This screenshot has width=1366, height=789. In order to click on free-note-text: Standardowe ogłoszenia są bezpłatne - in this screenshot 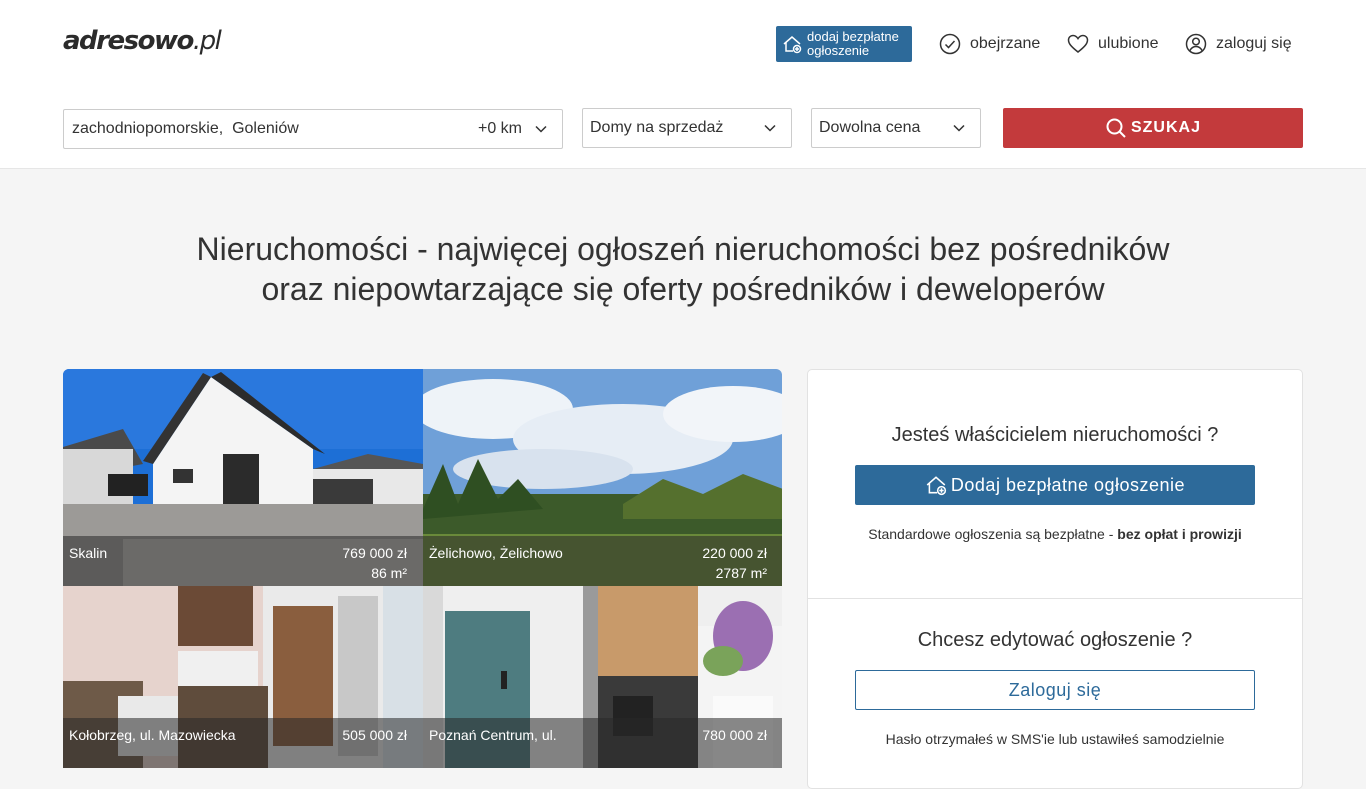, I will do `click(993, 534)`.